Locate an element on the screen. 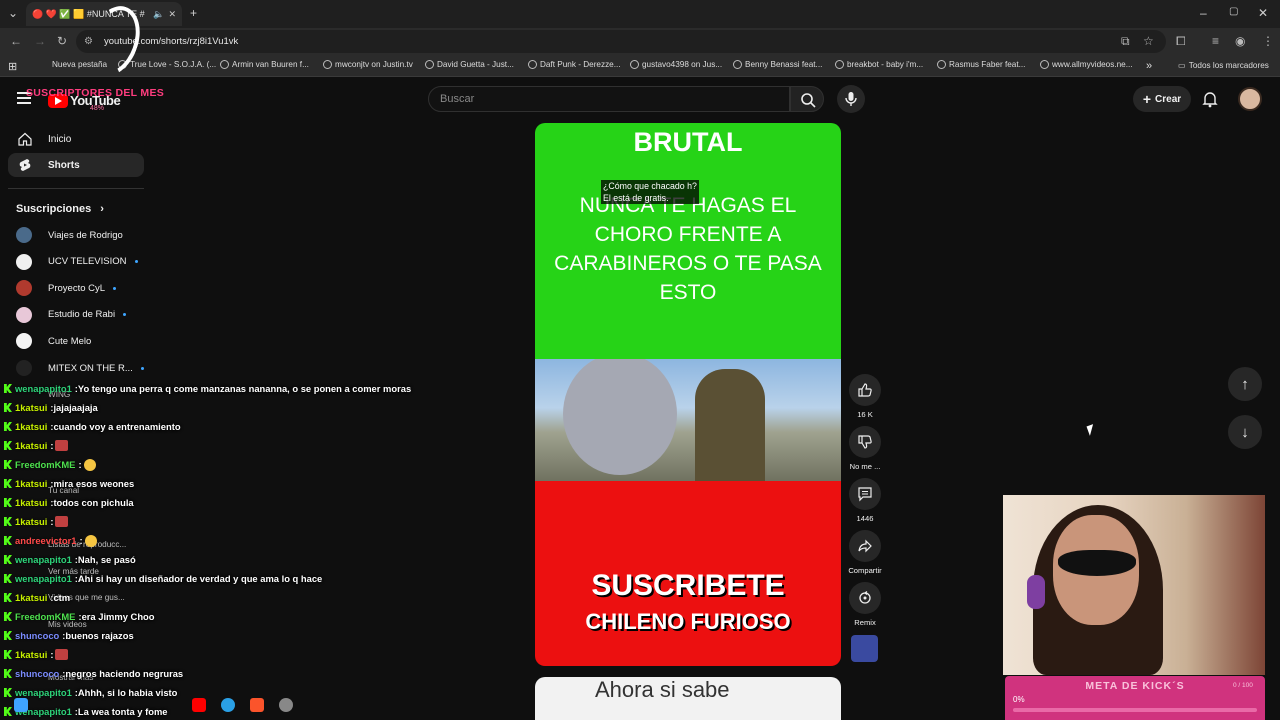  audio-thumbnail is located at coordinates (864, 648).